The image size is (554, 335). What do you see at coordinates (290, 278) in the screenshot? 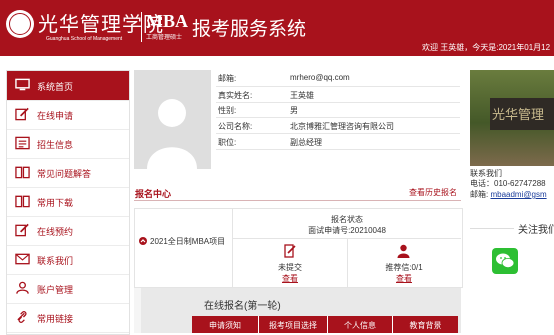
I see `materials-view-link: 查看` at bounding box center [290, 278].